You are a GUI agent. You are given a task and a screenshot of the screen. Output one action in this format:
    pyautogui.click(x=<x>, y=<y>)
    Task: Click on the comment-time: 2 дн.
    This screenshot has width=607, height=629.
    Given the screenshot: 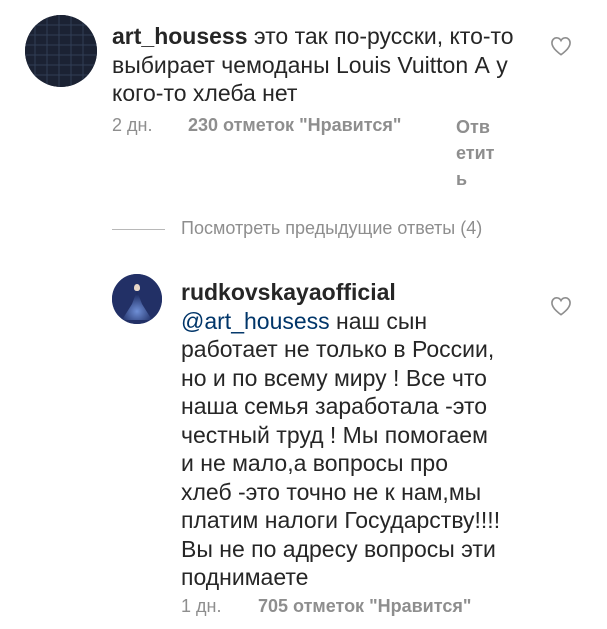 What is the action you would take?
    pyautogui.click(x=132, y=125)
    